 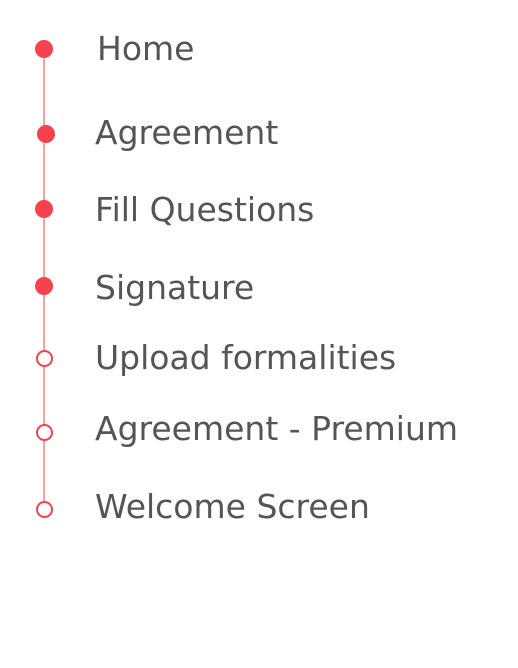 I want to click on step-signature: Signature, so click(x=259, y=288).